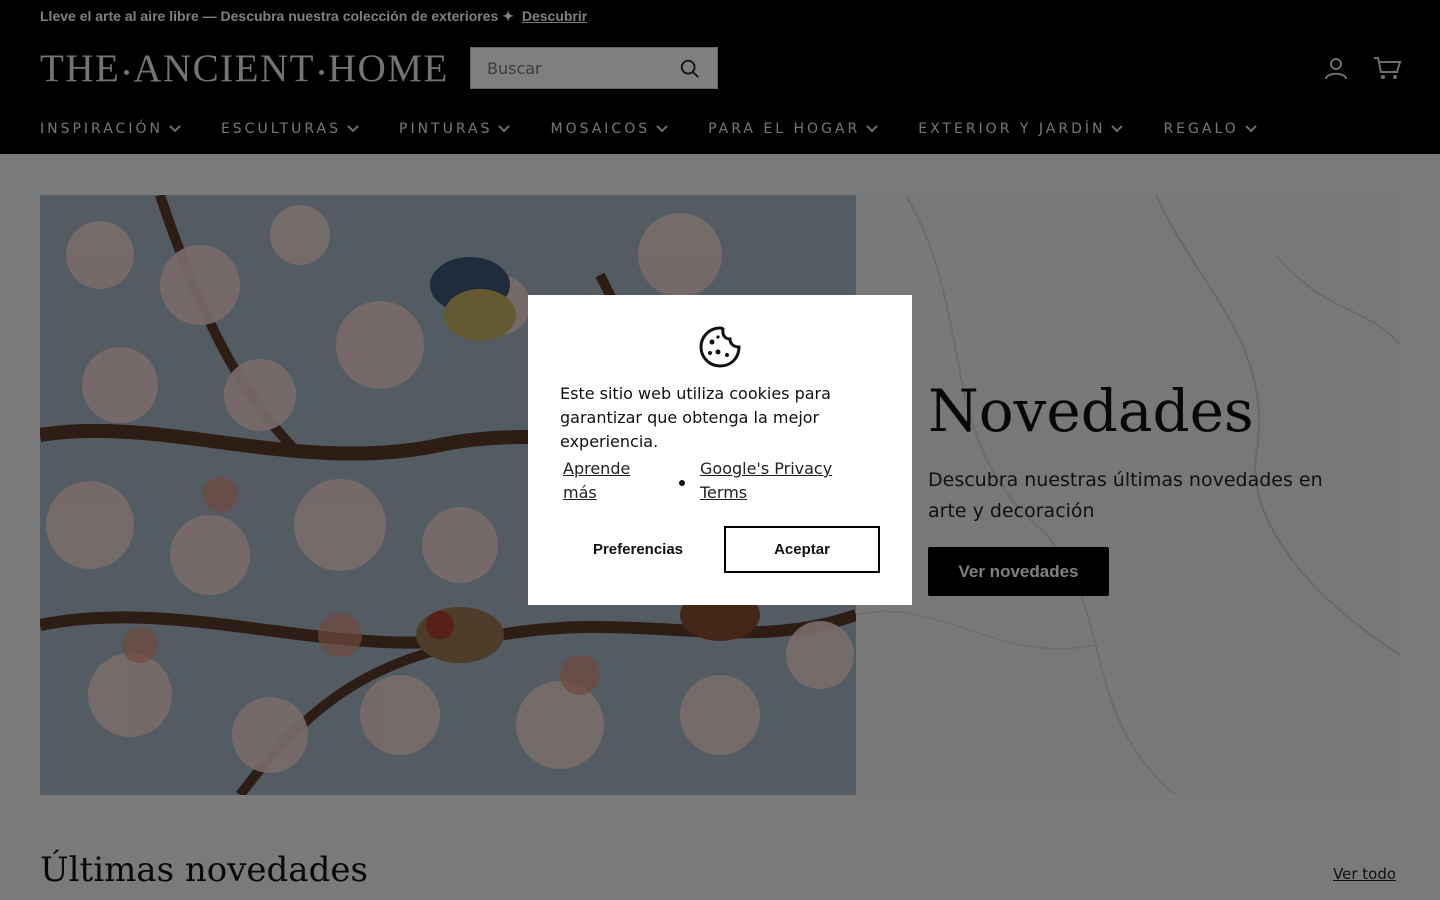  What do you see at coordinates (638, 549) in the screenshot?
I see `preferences-button: Preferencias` at bounding box center [638, 549].